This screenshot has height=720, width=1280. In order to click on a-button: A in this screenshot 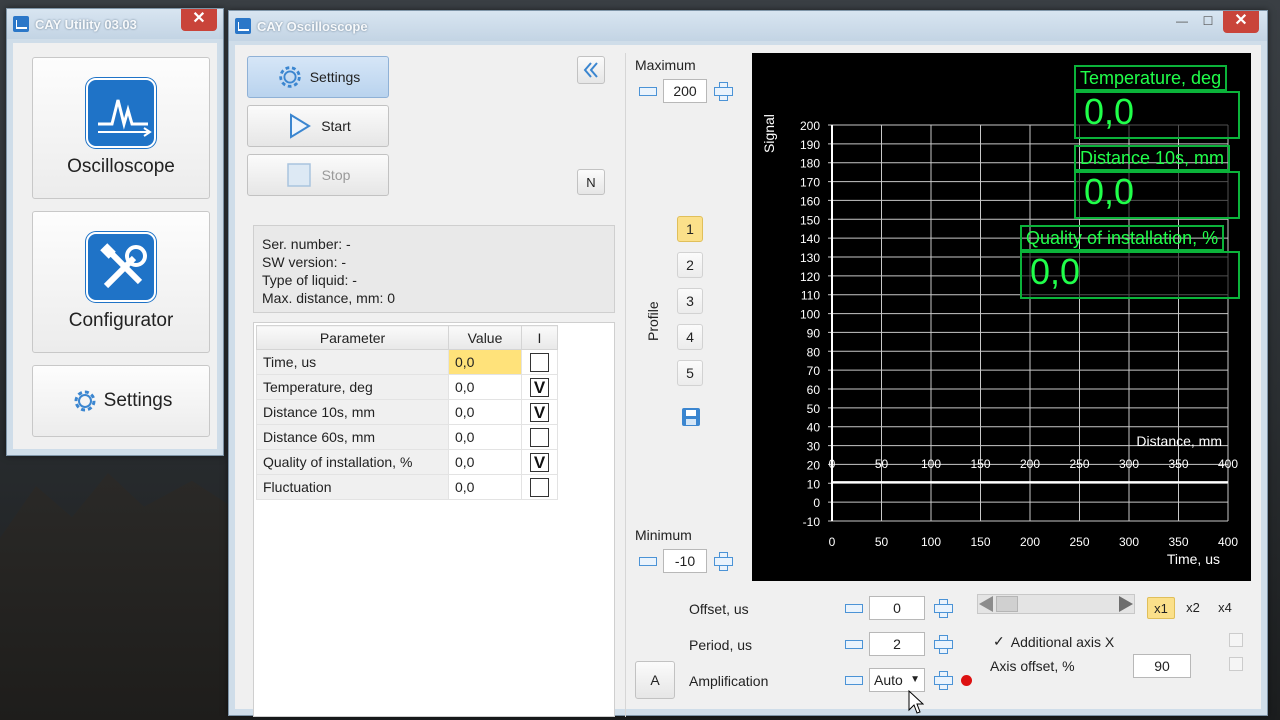, I will do `click(655, 680)`.